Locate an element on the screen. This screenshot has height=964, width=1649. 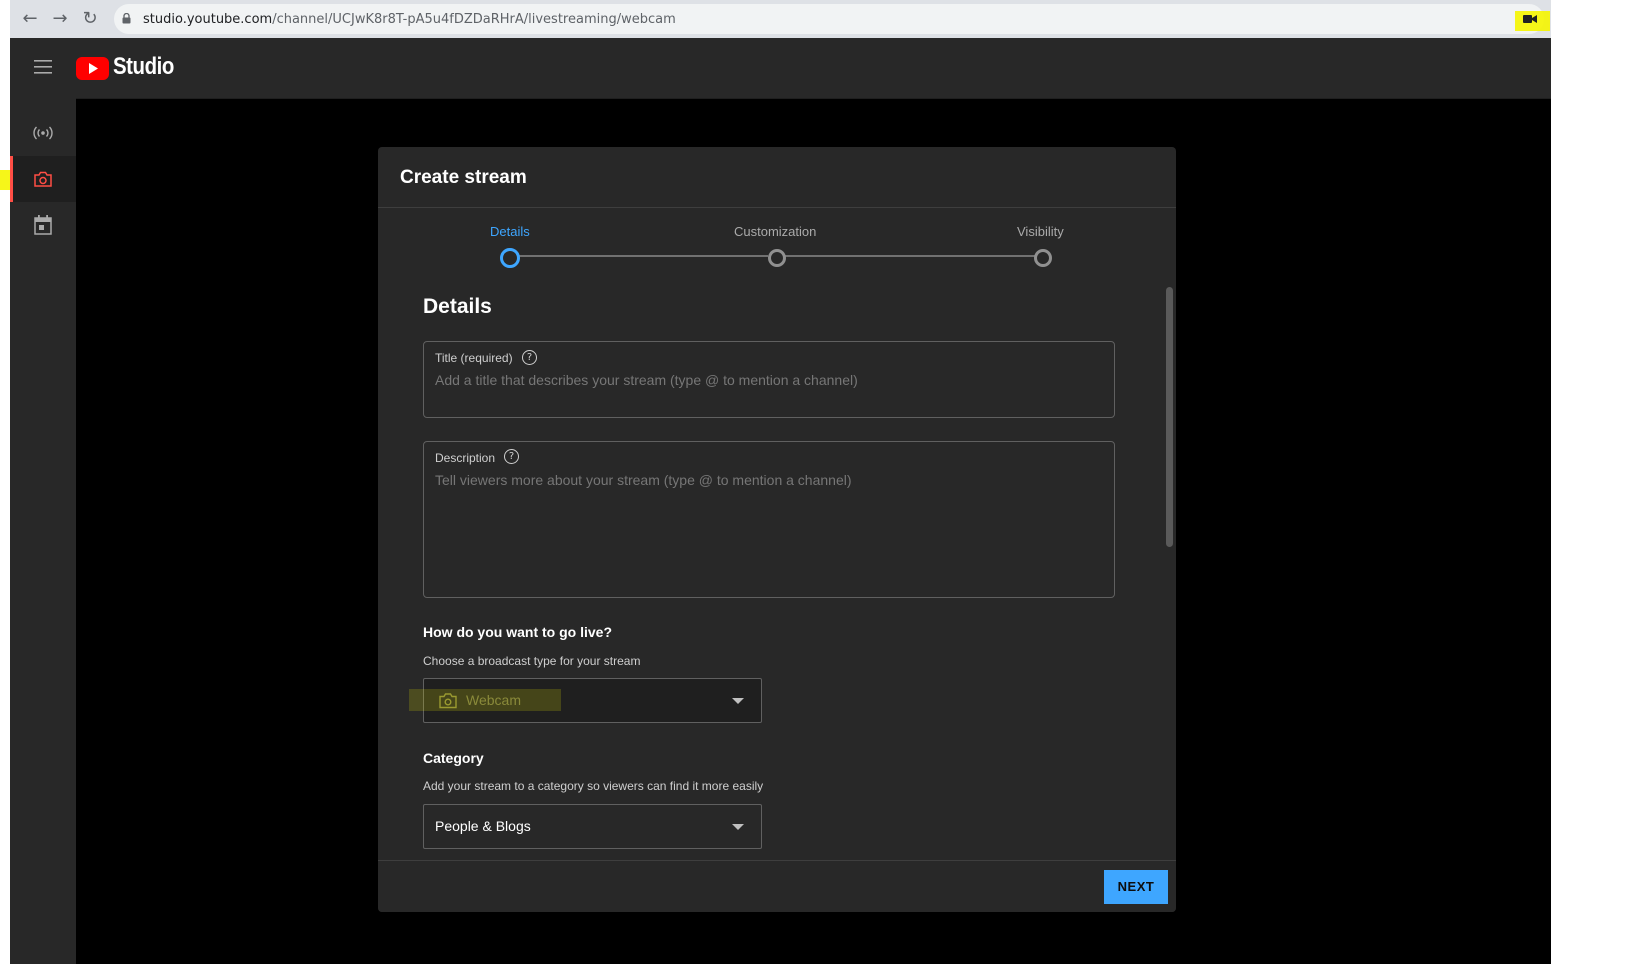
broadcast-icon is located at coordinates (43, 133).